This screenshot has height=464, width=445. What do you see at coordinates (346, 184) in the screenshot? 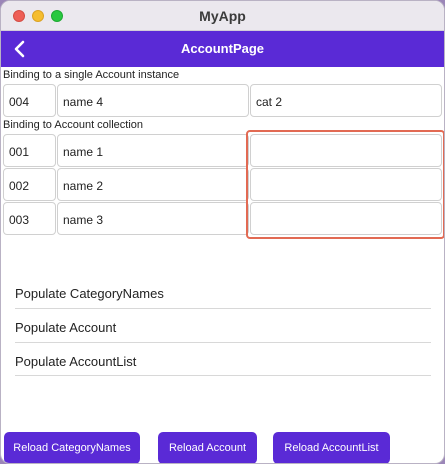
I see `collection-row-2-category-picker` at bounding box center [346, 184].